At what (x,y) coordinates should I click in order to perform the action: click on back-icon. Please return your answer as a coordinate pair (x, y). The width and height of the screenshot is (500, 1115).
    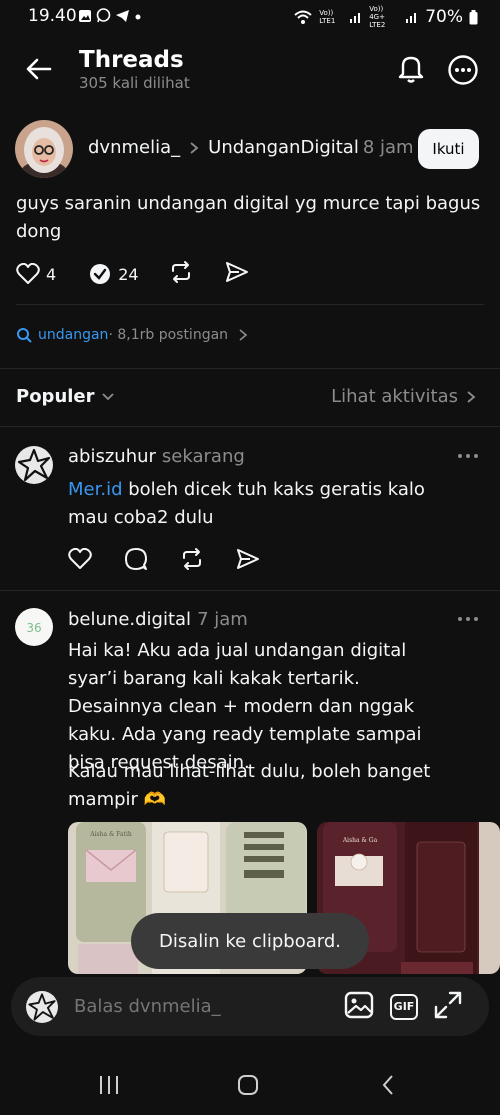
    Looking at the image, I should click on (387, 1085).